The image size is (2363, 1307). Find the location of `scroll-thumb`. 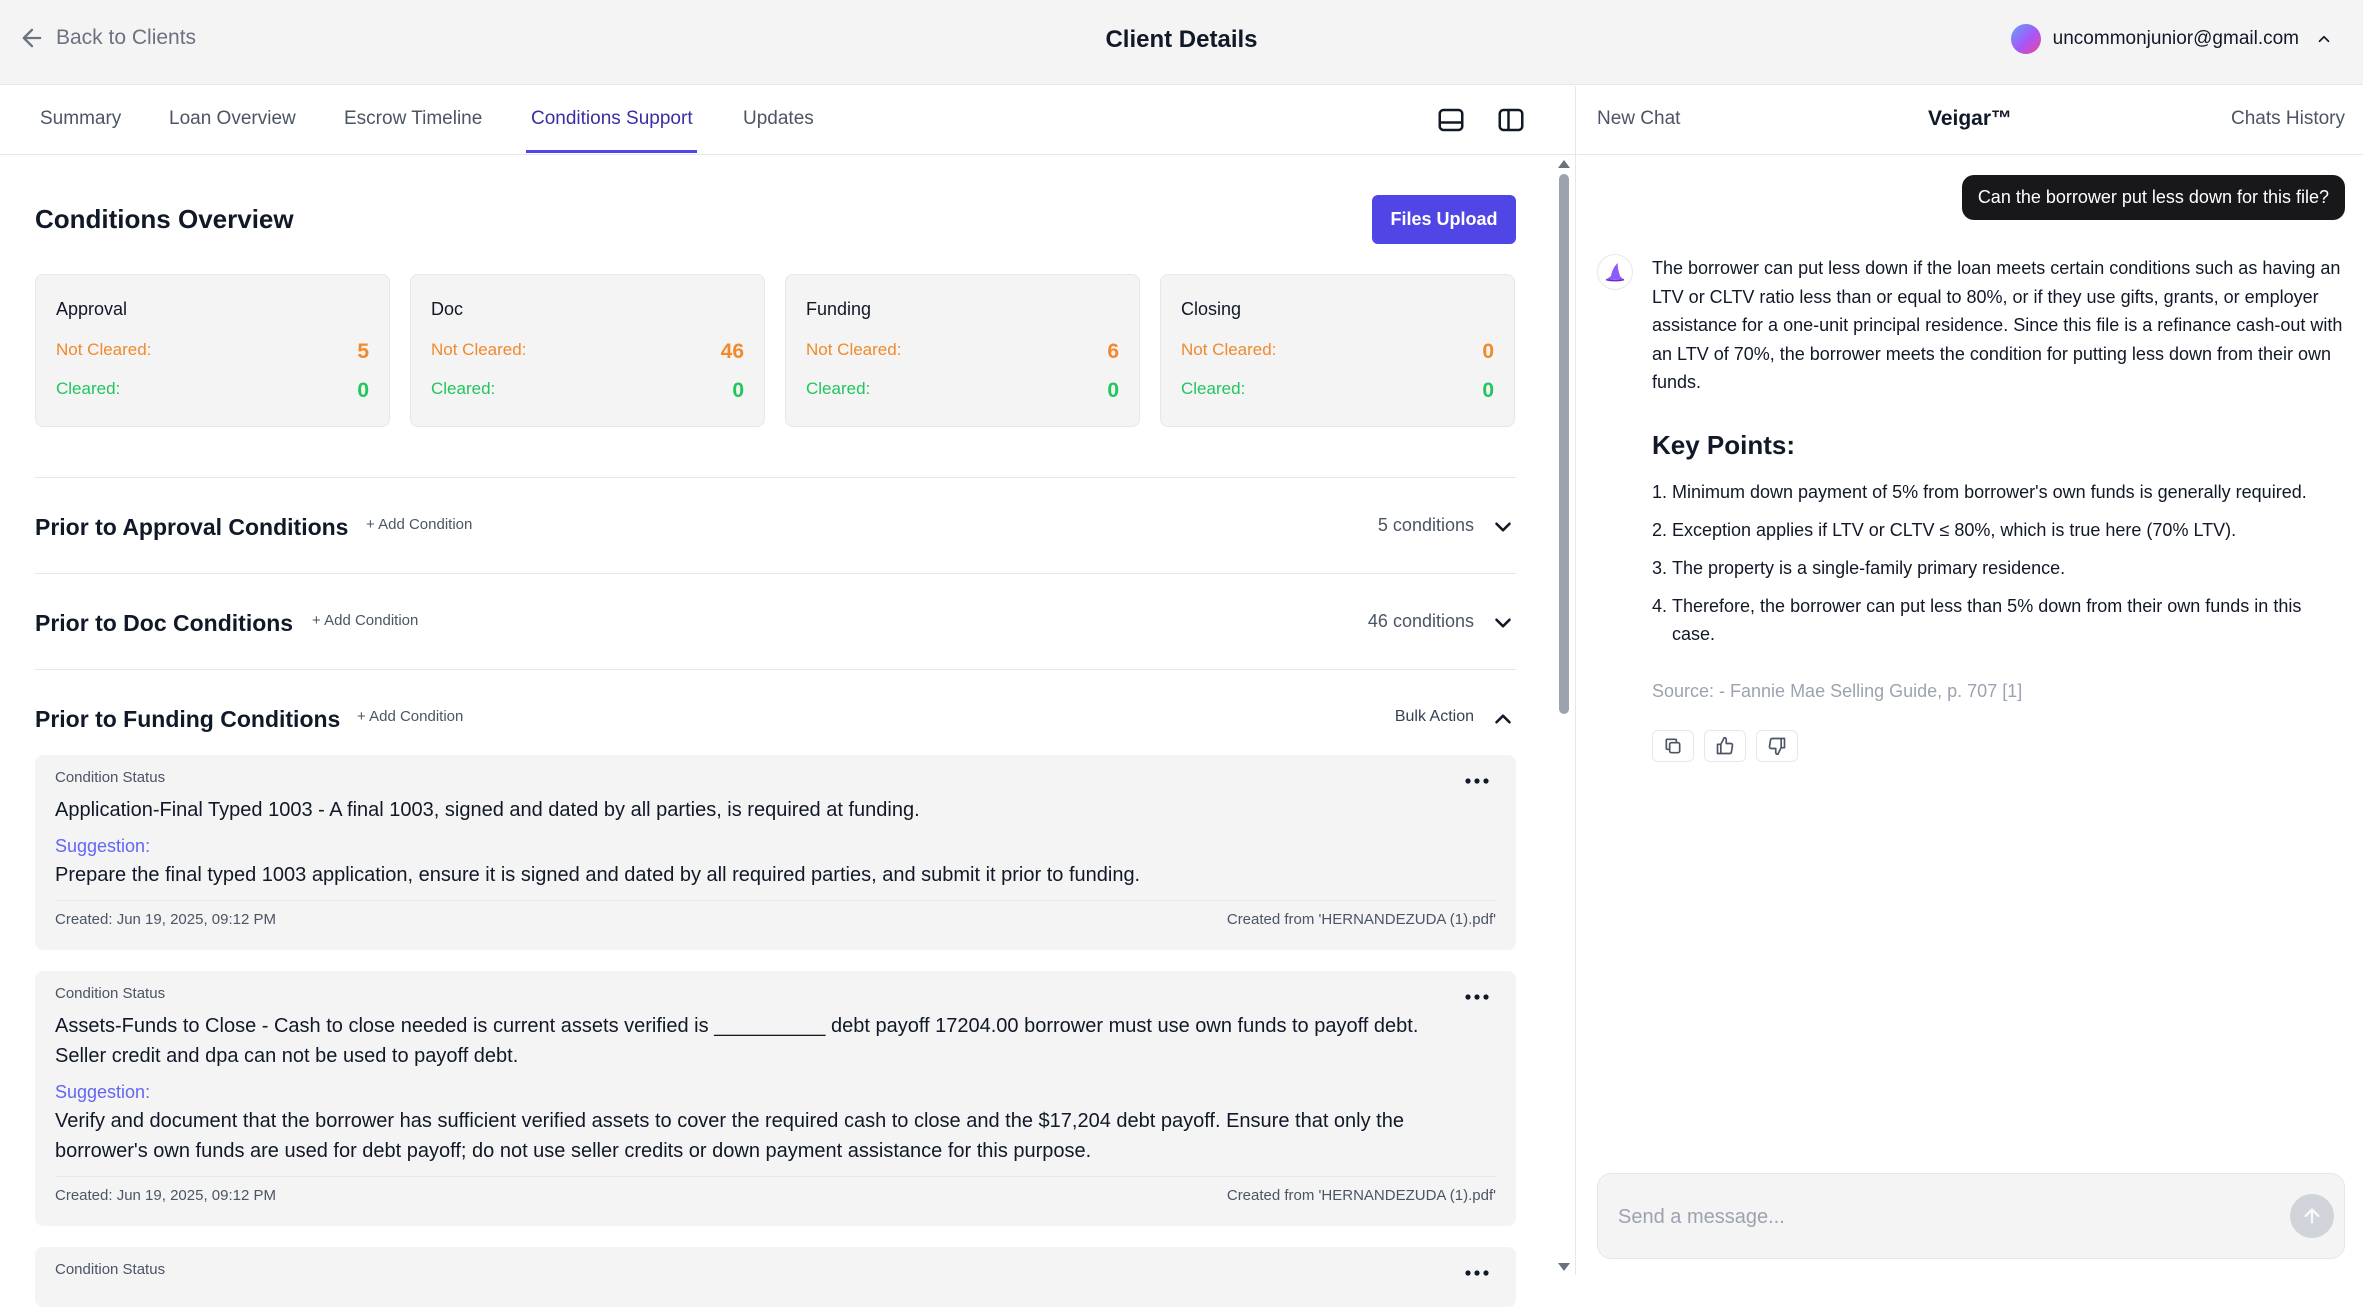

scroll-thumb is located at coordinates (1564, 444).